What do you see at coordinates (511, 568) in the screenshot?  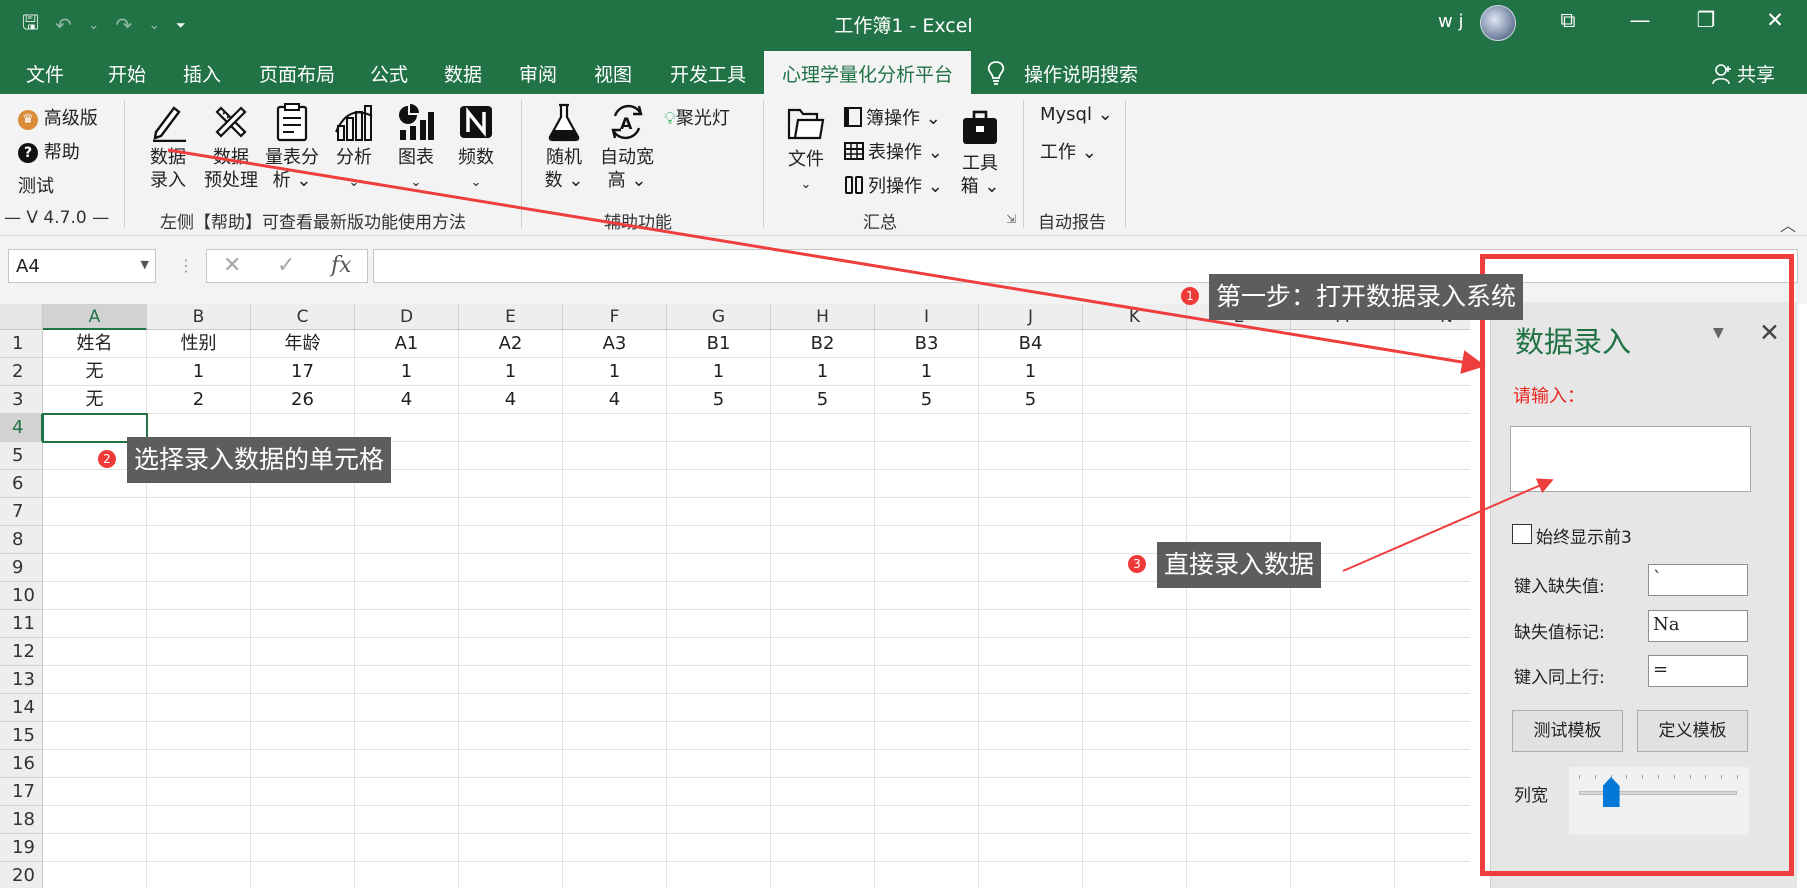 I see `cell-e9` at bounding box center [511, 568].